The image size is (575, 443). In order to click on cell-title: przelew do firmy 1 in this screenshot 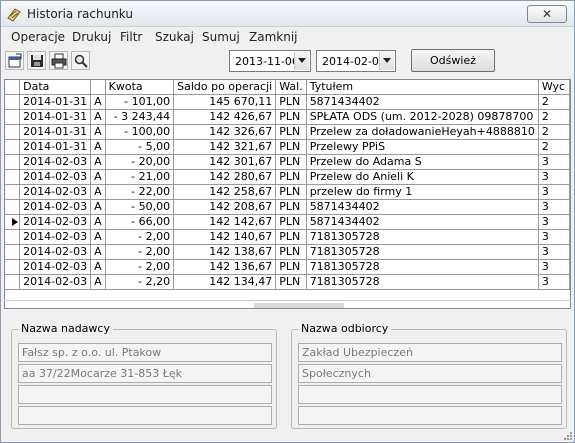, I will do `click(422, 192)`.